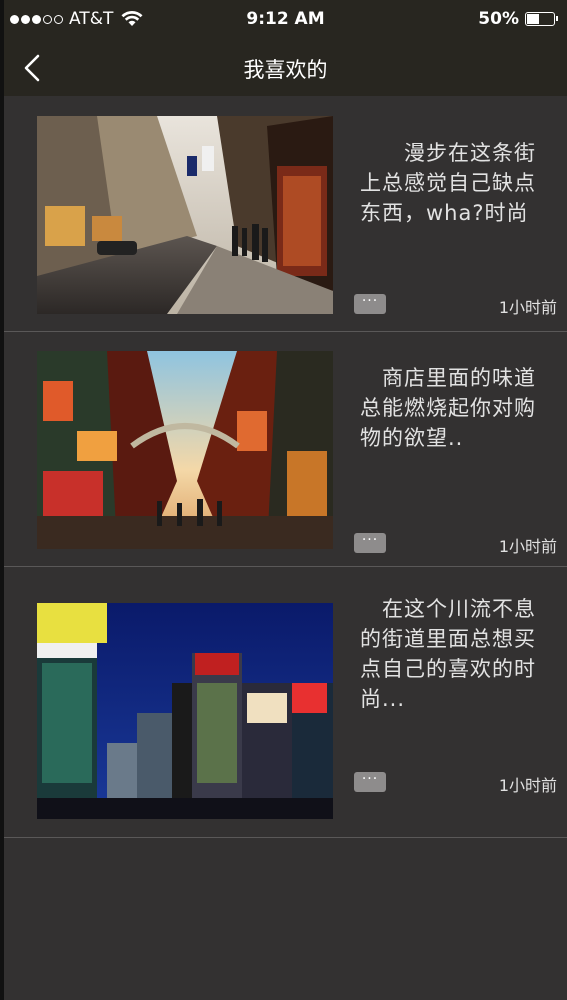 The height and width of the screenshot is (1000, 567). I want to click on page-title: 我喜欢的, so click(285, 70).